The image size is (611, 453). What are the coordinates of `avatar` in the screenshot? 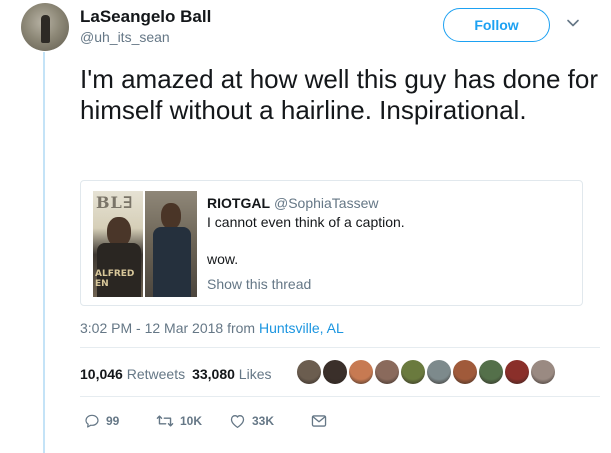 It's located at (45, 27).